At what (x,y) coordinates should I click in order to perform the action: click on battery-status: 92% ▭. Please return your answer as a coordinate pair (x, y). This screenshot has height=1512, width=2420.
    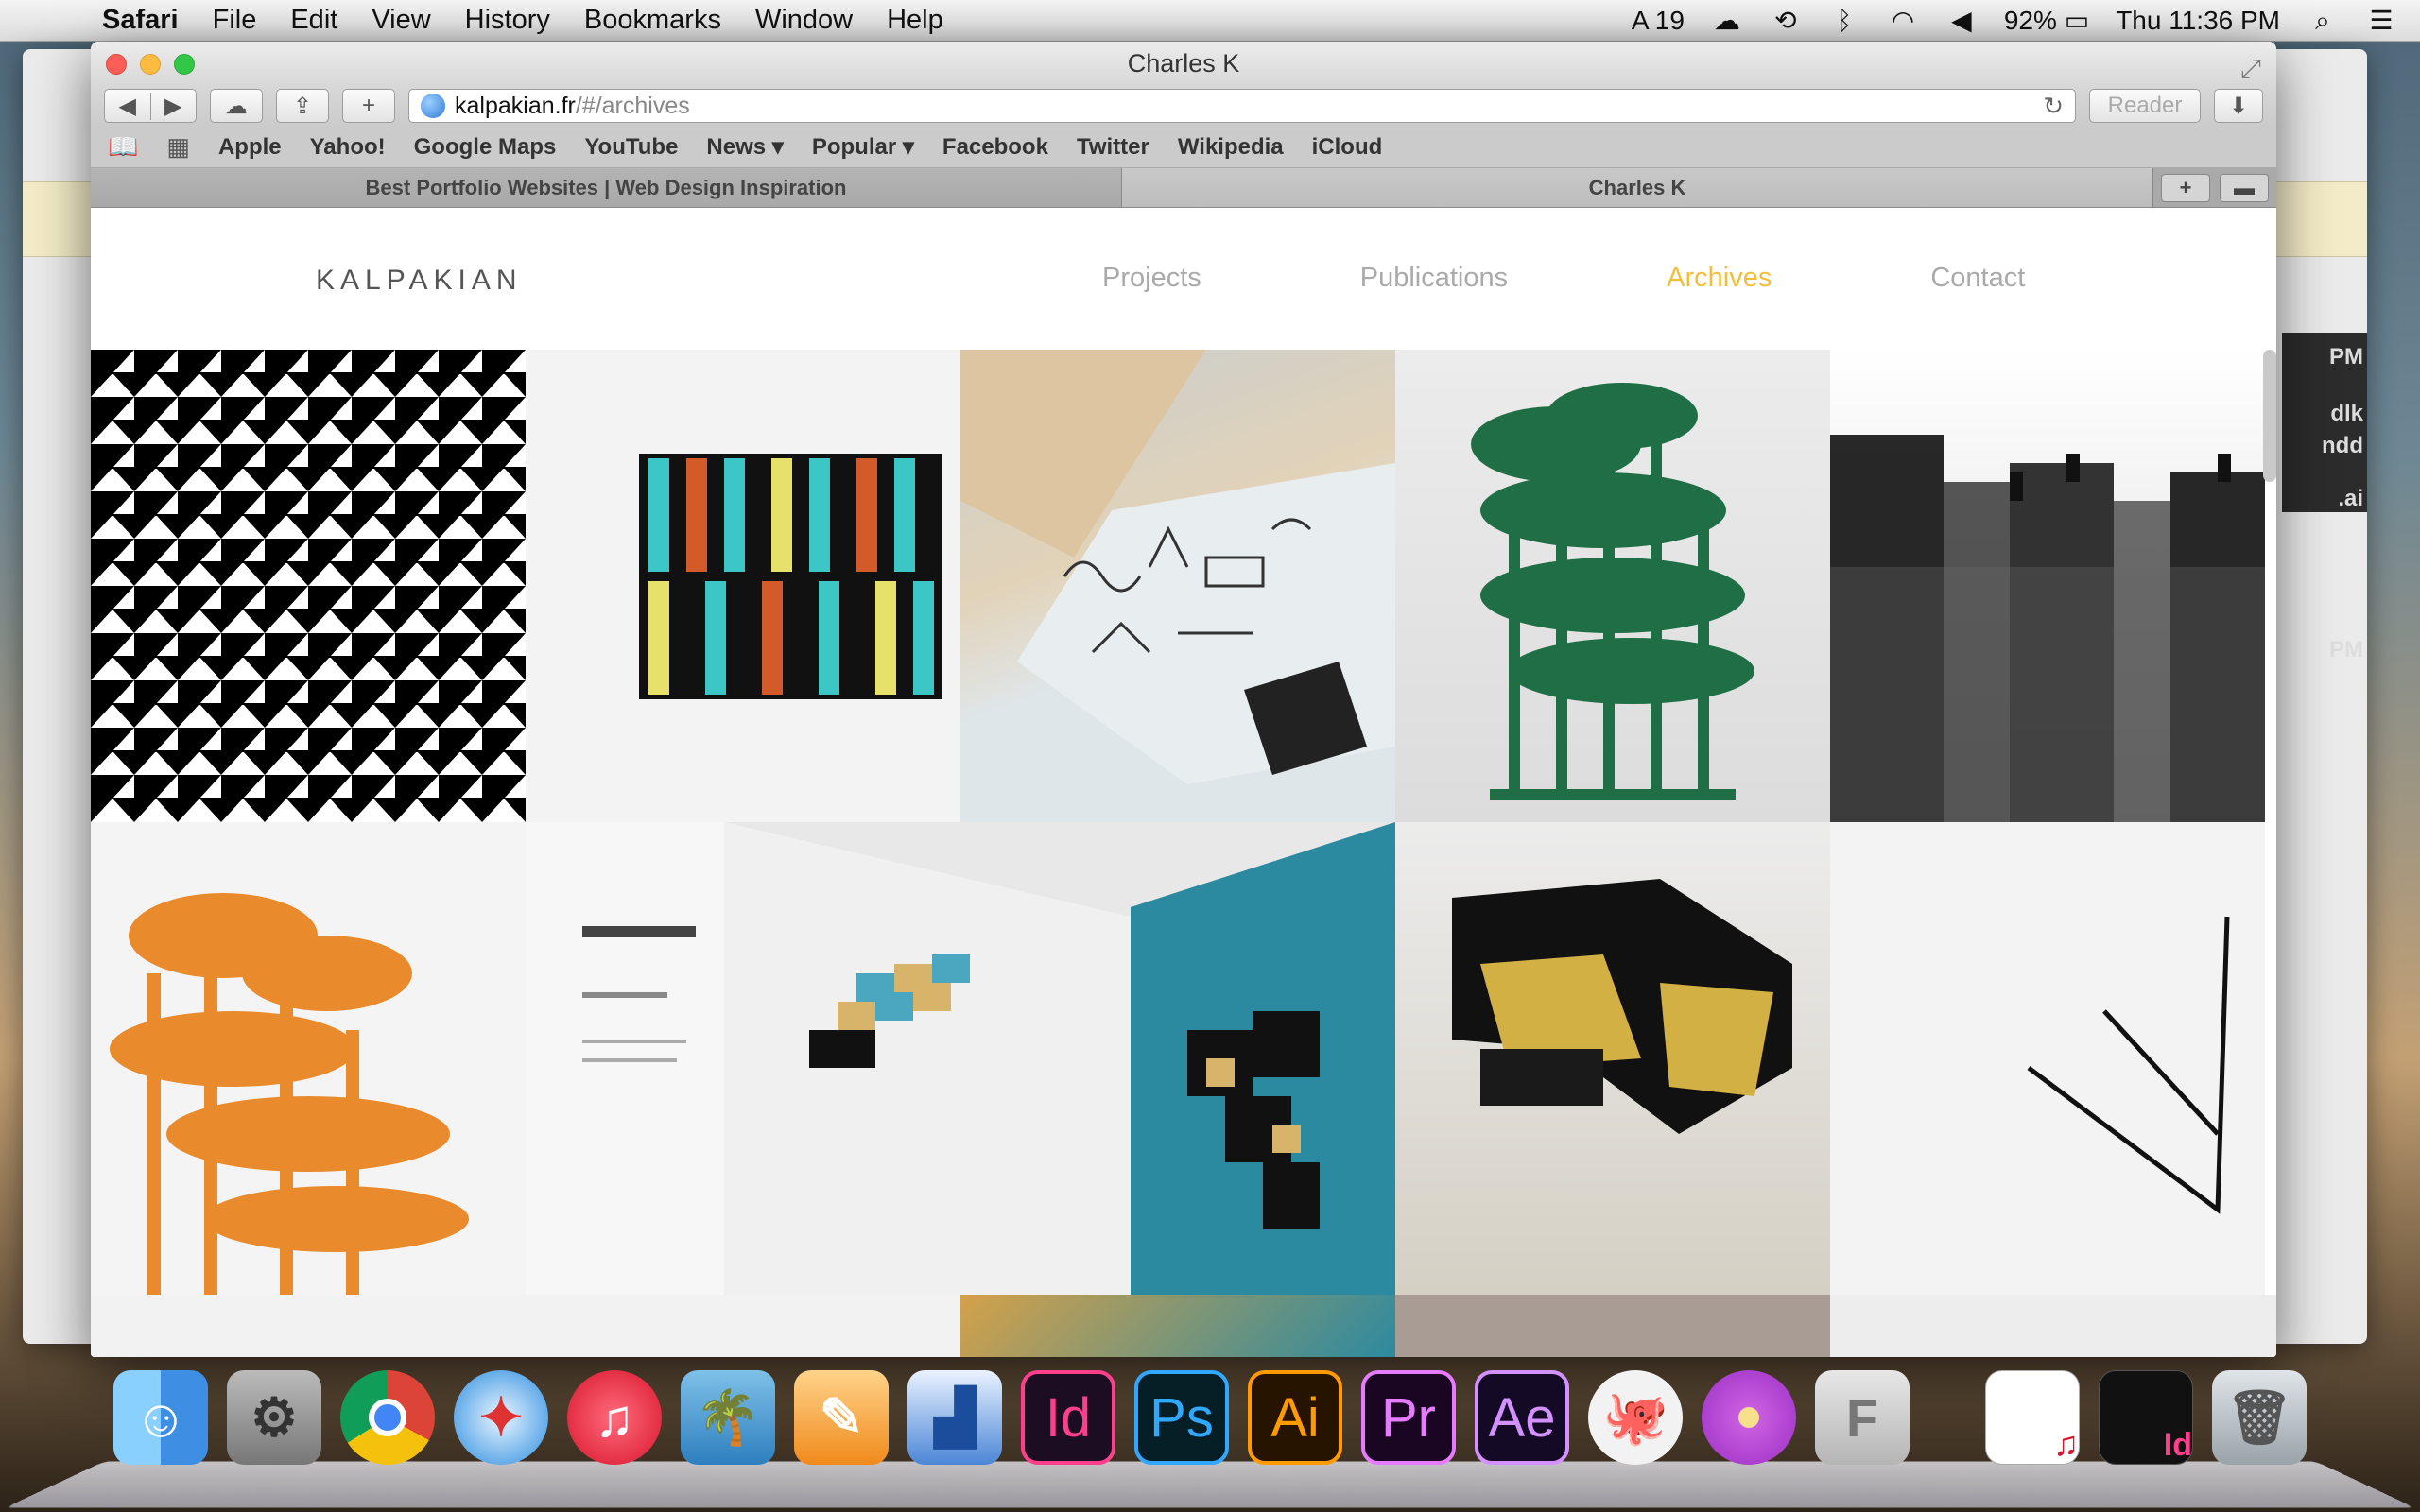
    Looking at the image, I should click on (2047, 20).